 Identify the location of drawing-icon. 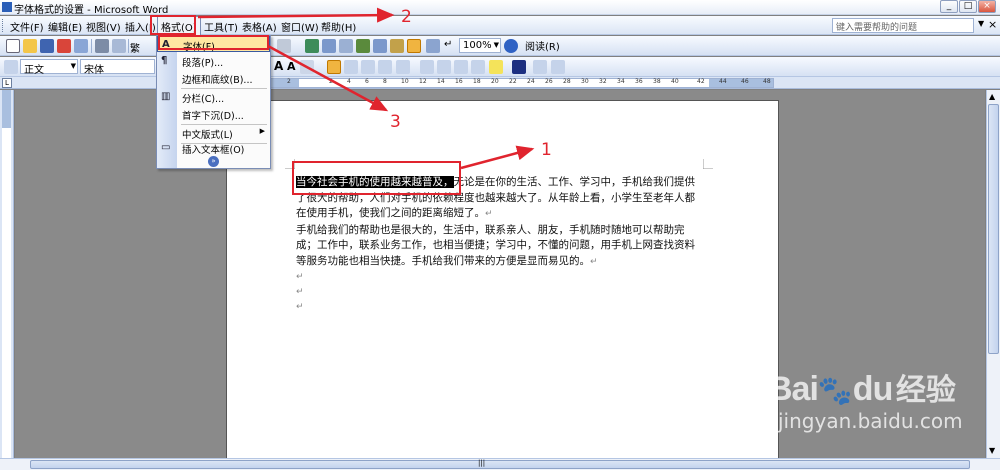
(397, 46).